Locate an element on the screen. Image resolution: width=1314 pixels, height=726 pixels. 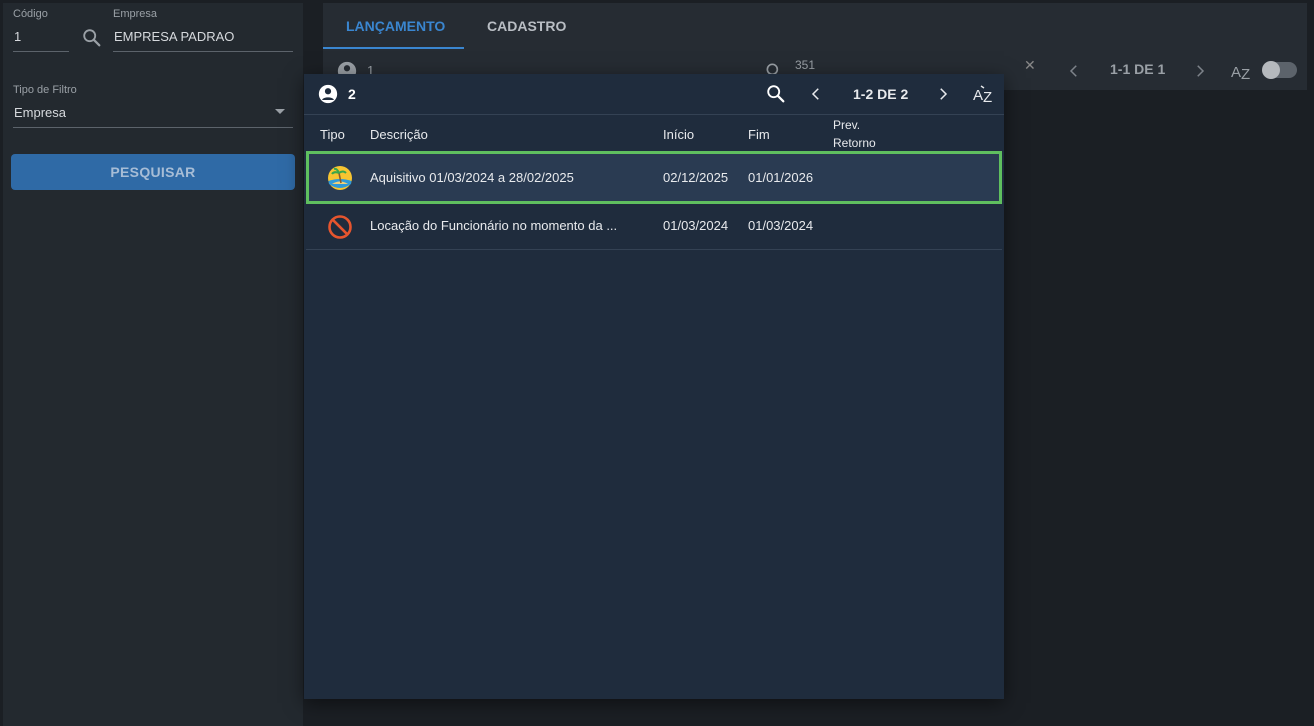
empresa-input: EMPRESA PADRAO is located at coordinates (174, 36).